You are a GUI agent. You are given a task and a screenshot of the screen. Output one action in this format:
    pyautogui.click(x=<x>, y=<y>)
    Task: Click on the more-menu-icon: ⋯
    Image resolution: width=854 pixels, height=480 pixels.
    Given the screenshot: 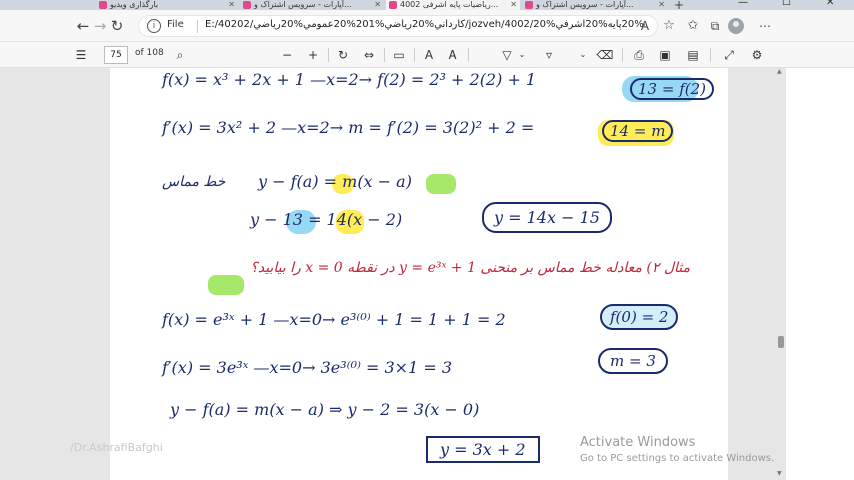 What is the action you would take?
    pyautogui.click(x=765, y=26)
    